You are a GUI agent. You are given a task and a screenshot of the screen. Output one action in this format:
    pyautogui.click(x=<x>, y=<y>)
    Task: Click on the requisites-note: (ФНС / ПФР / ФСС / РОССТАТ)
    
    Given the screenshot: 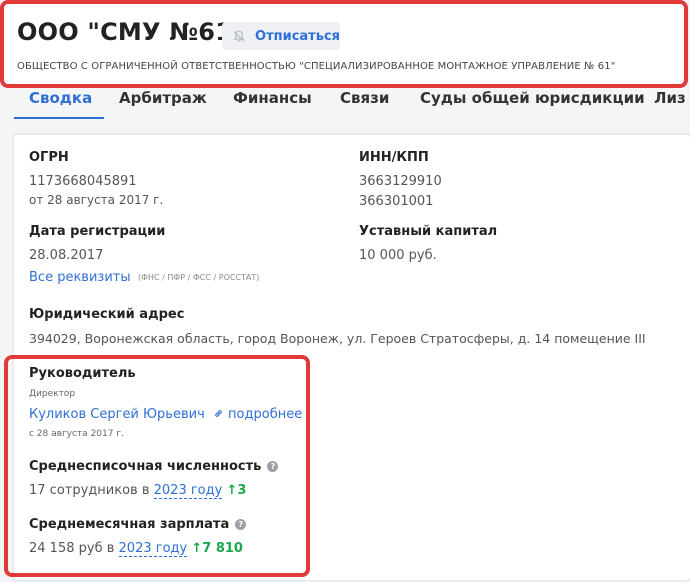 What is the action you would take?
    pyautogui.click(x=199, y=277)
    